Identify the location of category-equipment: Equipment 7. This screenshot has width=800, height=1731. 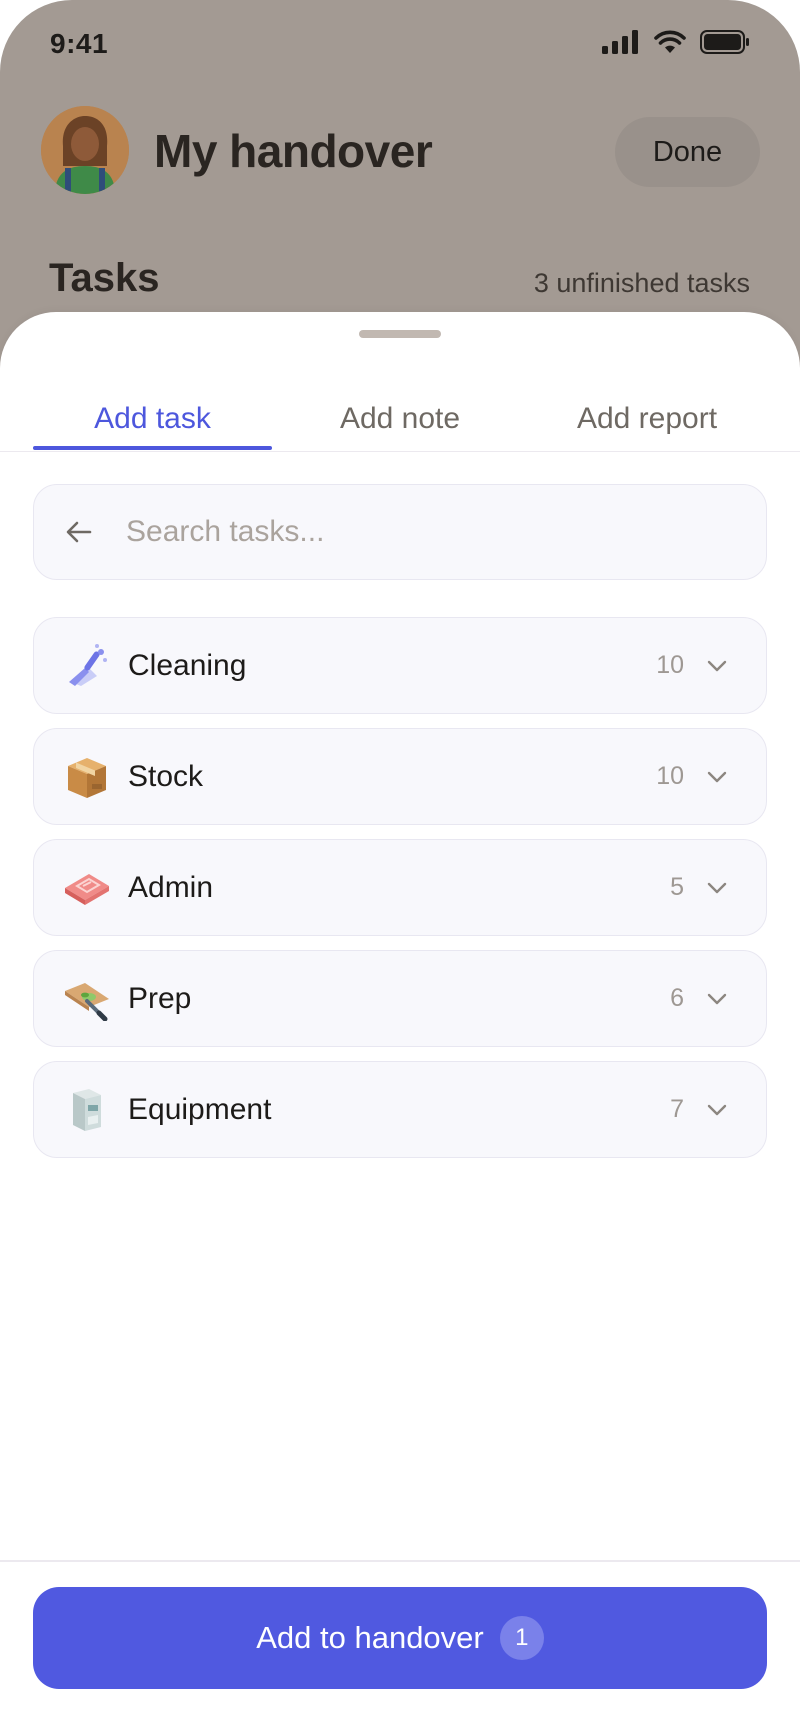
(400, 1109).